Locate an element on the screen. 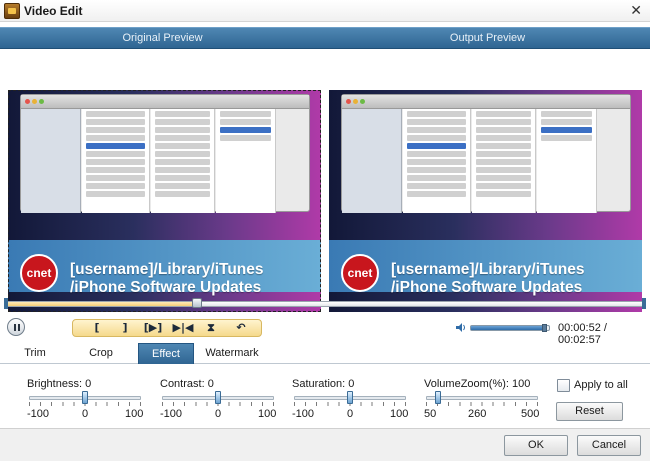  apply-to-all-checkbox is located at coordinates (563, 385).